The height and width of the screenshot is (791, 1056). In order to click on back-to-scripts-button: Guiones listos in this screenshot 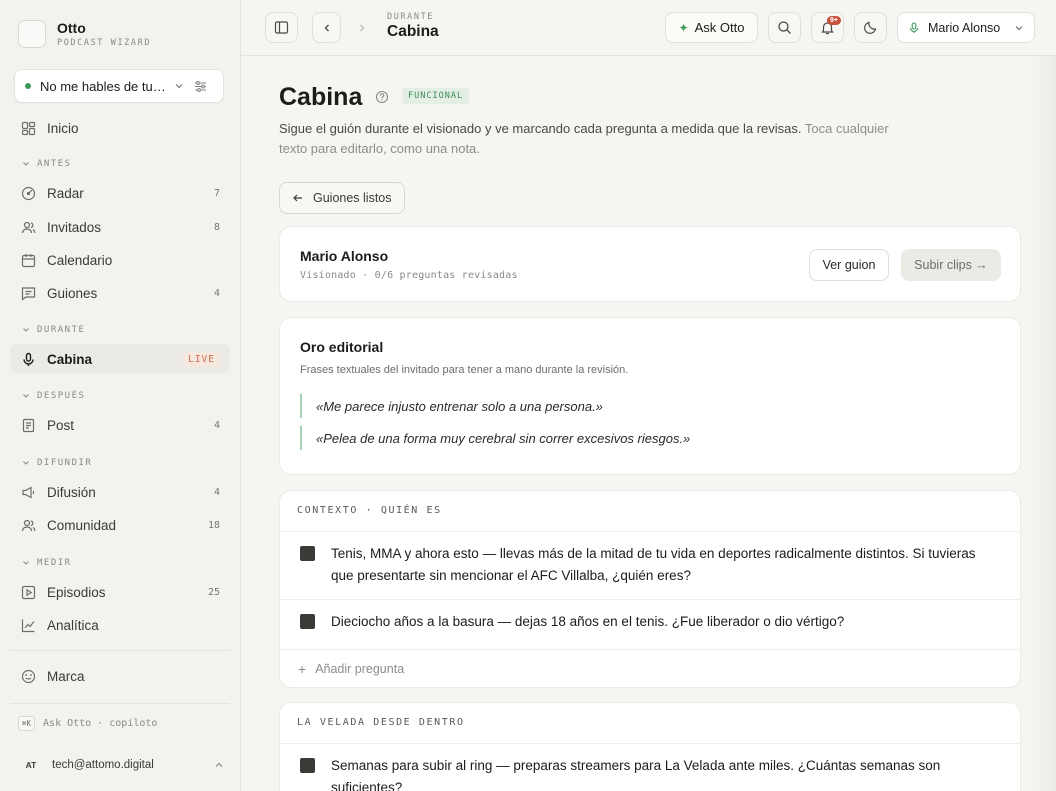, I will do `click(342, 198)`.